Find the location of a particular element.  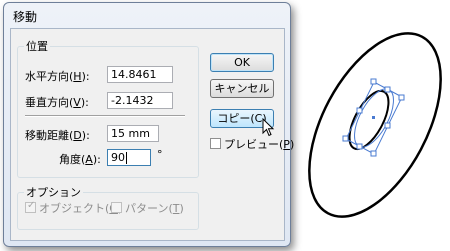

angle-input: 90 is located at coordinates (129, 157).